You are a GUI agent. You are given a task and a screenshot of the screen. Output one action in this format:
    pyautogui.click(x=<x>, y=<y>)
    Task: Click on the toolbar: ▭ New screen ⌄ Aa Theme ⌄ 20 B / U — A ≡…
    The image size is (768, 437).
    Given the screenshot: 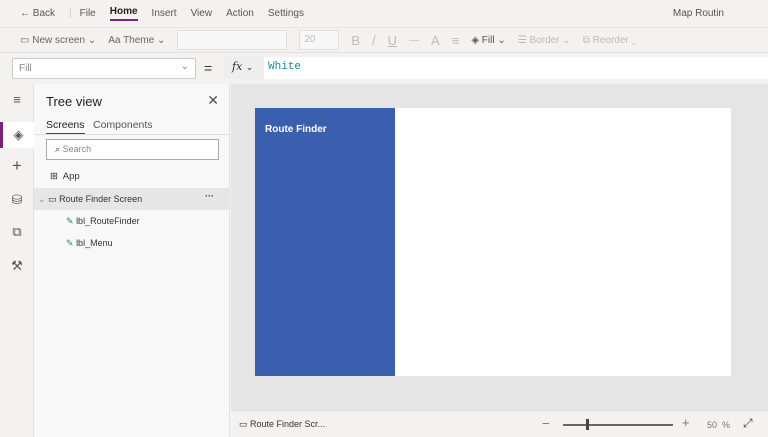 What is the action you would take?
    pyautogui.click(x=384, y=40)
    